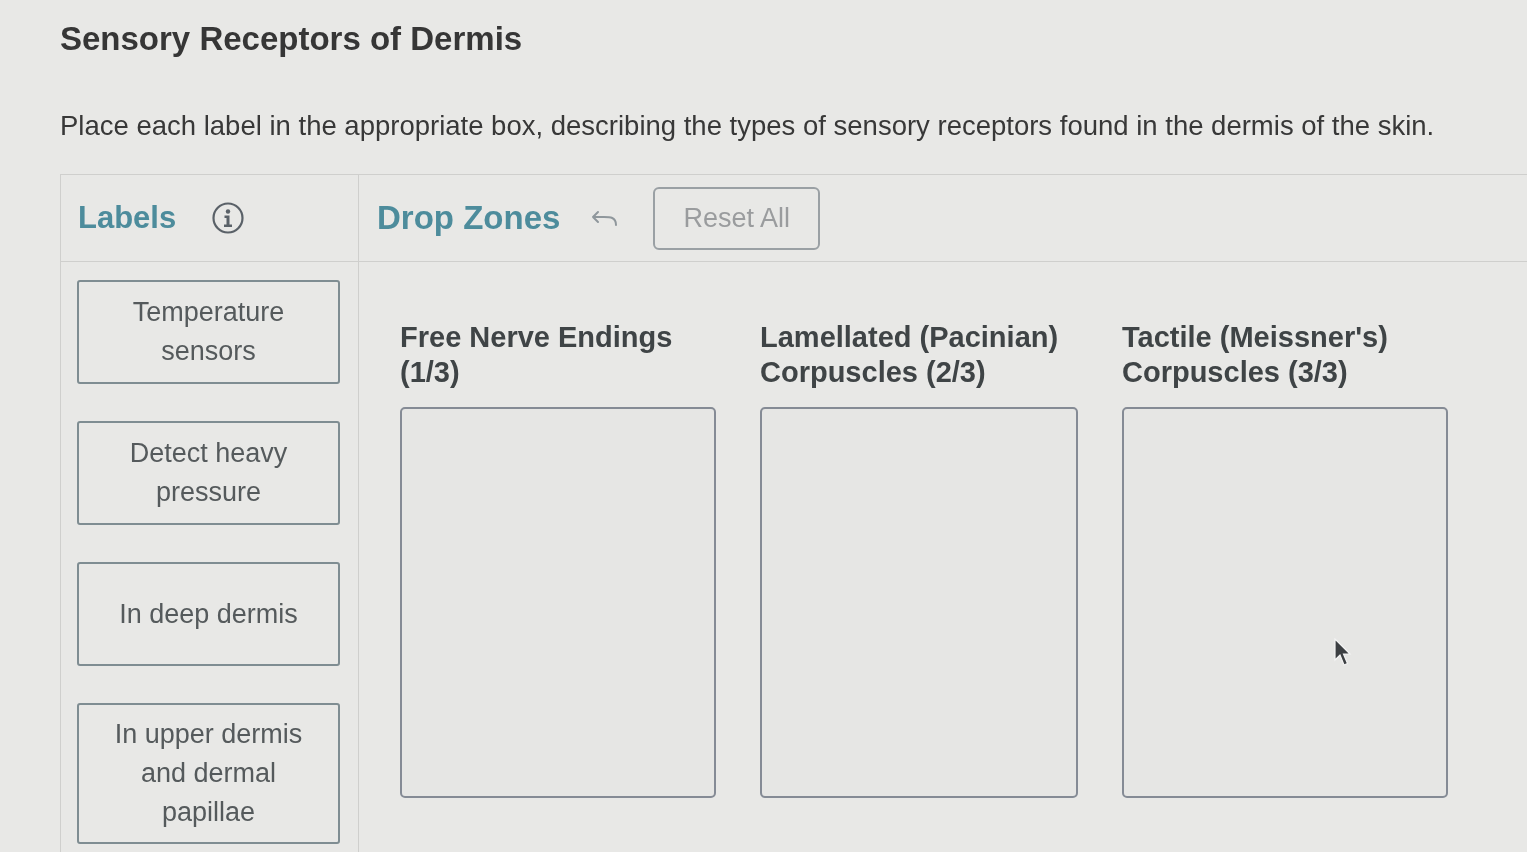  Describe the element at coordinates (1255, 355) in the screenshot. I see `drop-zone-heading: Tactile (Meissner's) Corpuscles (3/3)` at that location.